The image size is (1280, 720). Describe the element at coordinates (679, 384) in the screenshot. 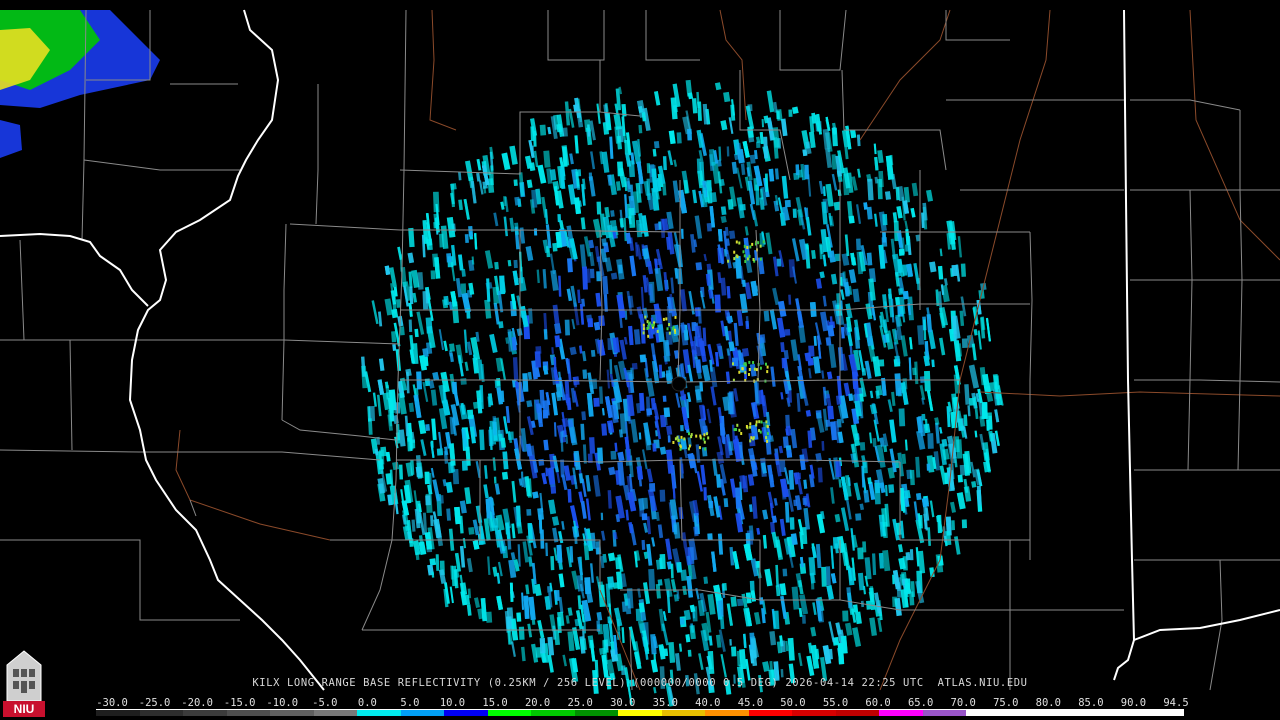

I see `radar-site-marker` at that location.